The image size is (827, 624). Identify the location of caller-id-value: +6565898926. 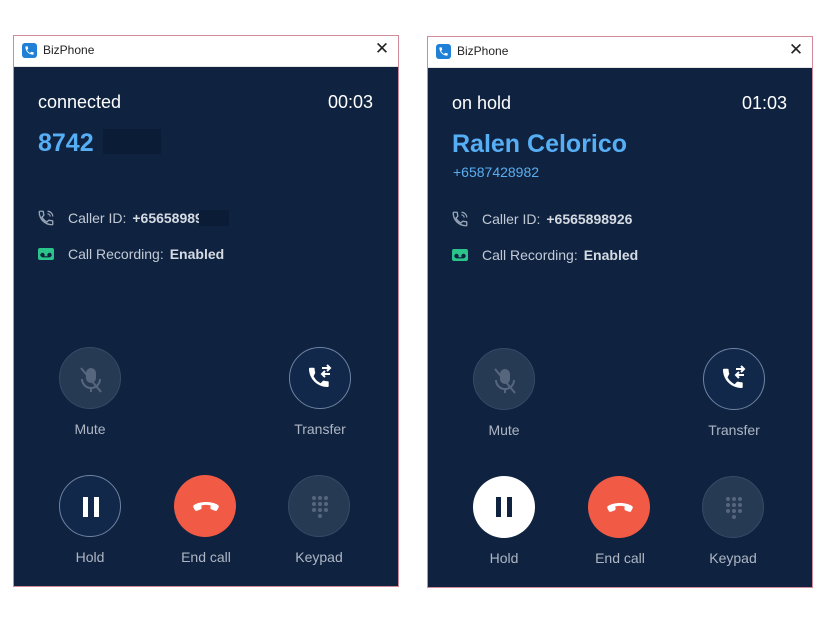
(589, 219).